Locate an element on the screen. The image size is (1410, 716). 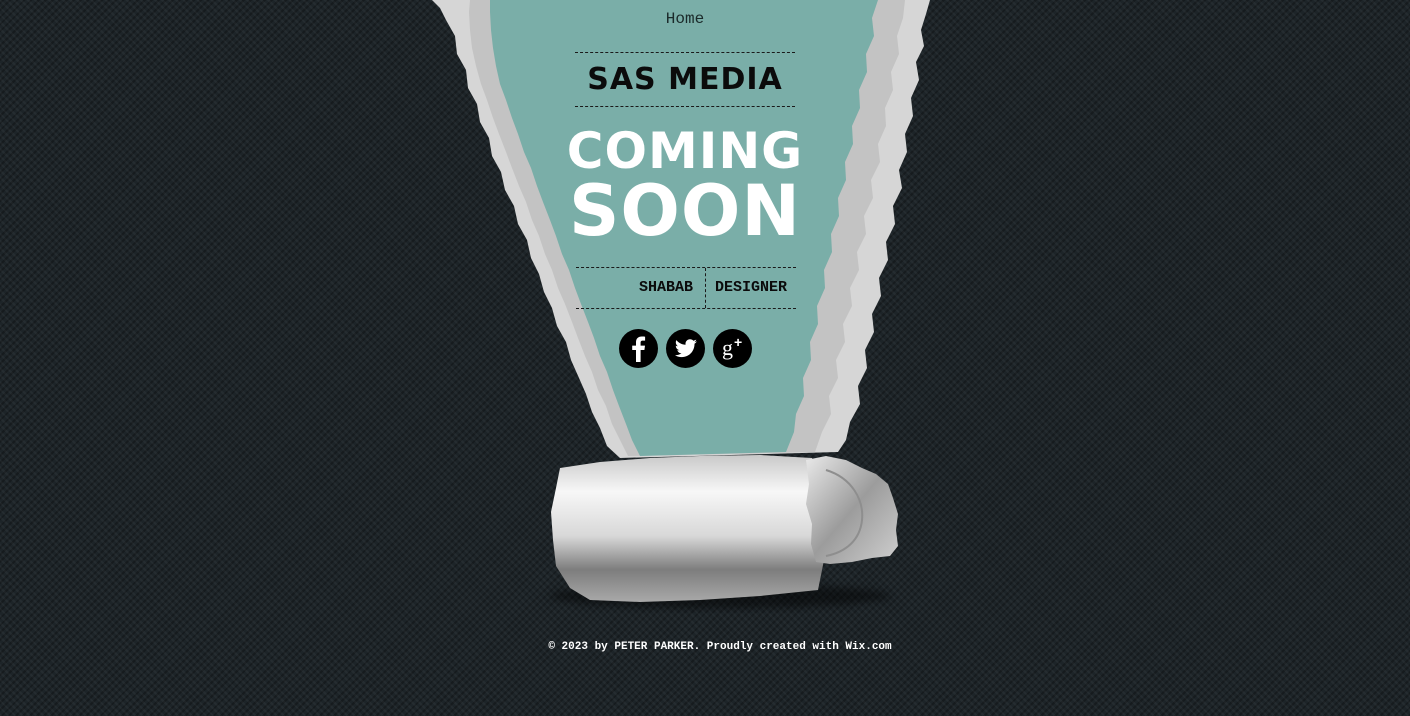
facebook-icon is located at coordinates (639, 349).